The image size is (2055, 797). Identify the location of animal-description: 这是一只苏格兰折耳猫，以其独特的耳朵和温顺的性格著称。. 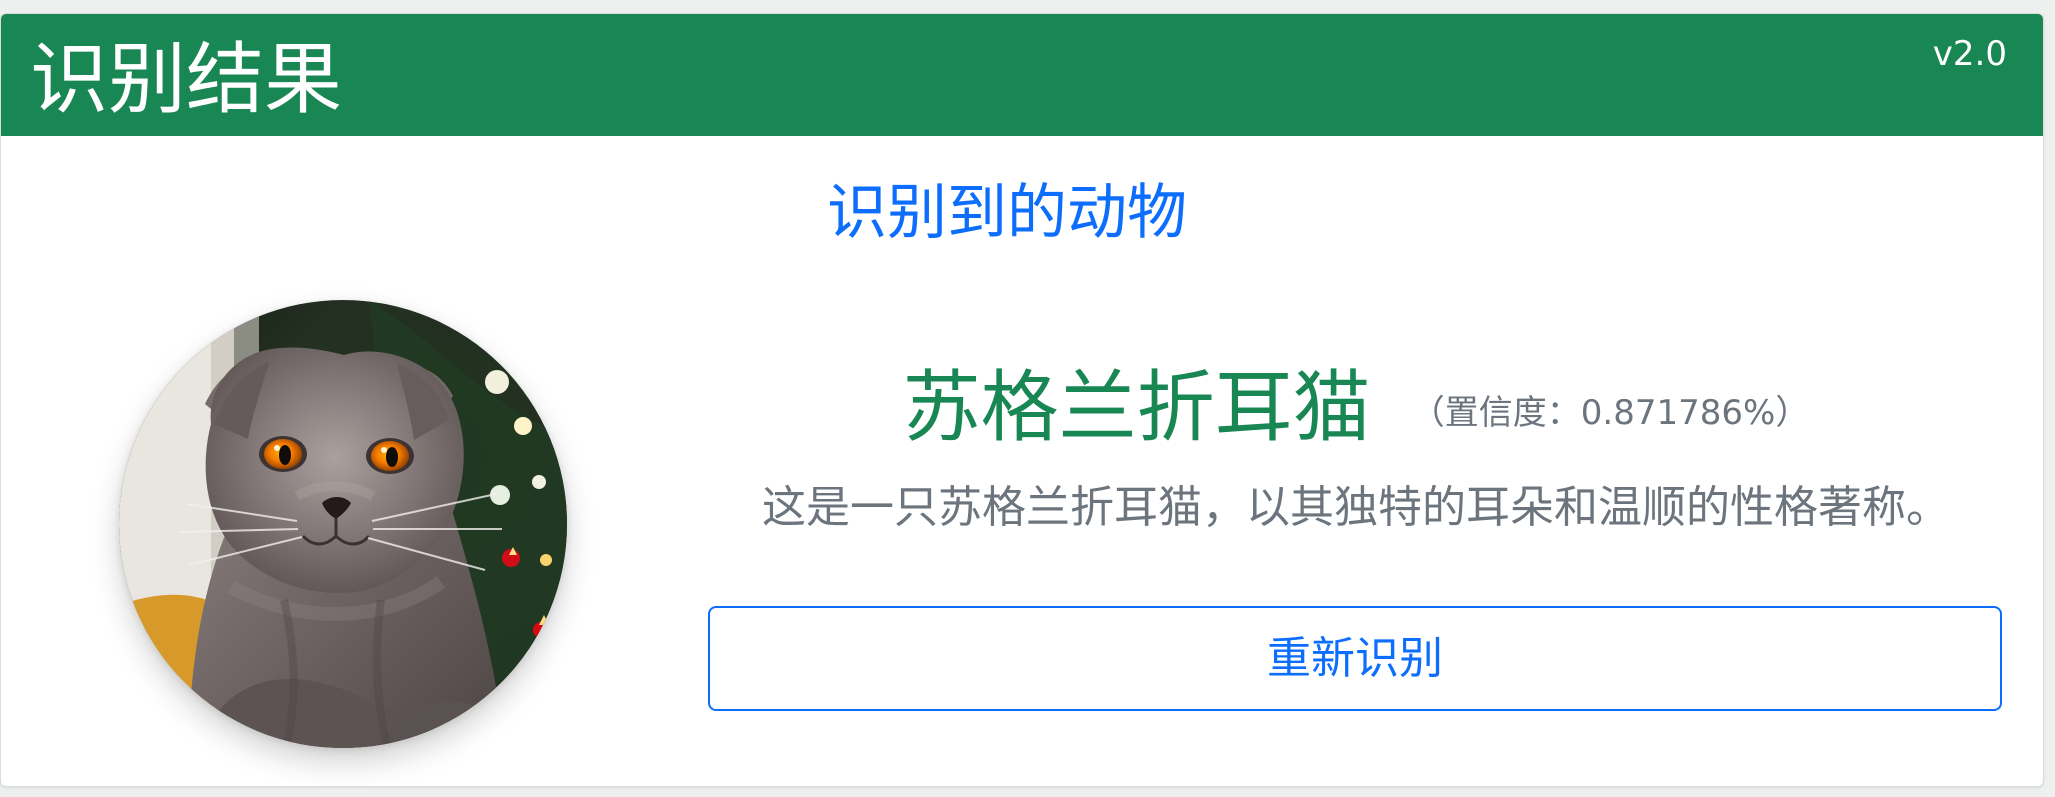
(1356, 507).